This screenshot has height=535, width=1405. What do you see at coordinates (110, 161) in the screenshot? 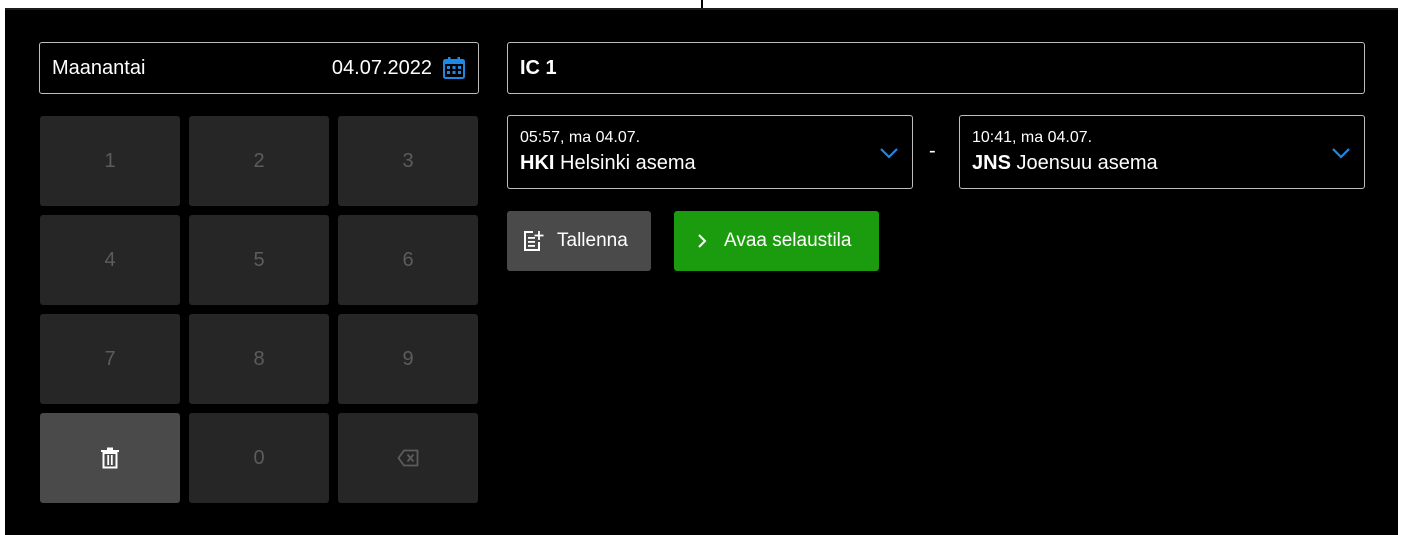
I see `key-1: 1` at bounding box center [110, 161].